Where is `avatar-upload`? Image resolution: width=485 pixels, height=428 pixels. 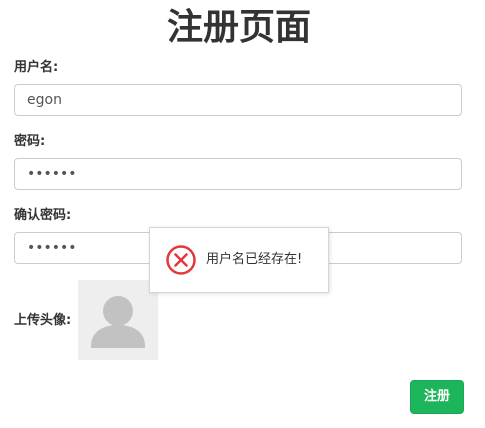 avatar-upload is located at coordinates (118, 320).